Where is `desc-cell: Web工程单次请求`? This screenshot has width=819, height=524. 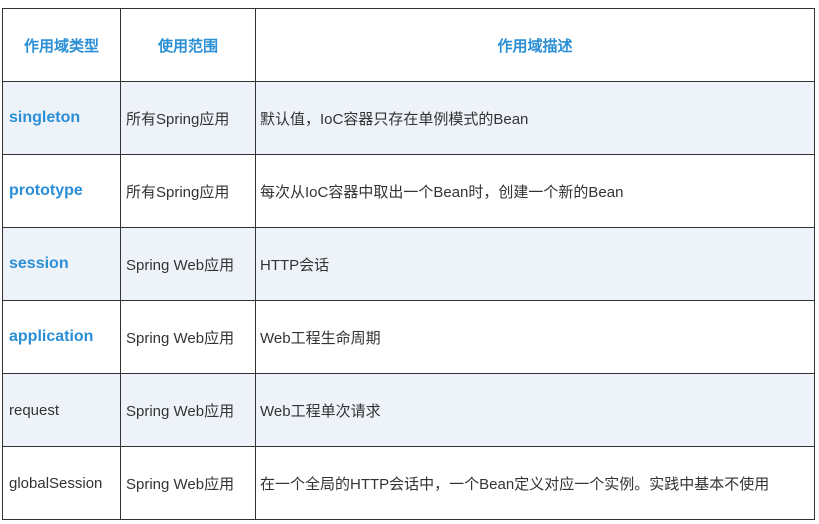
desc-cell: Web工程单次请求 is located at coordinates (535, 410).